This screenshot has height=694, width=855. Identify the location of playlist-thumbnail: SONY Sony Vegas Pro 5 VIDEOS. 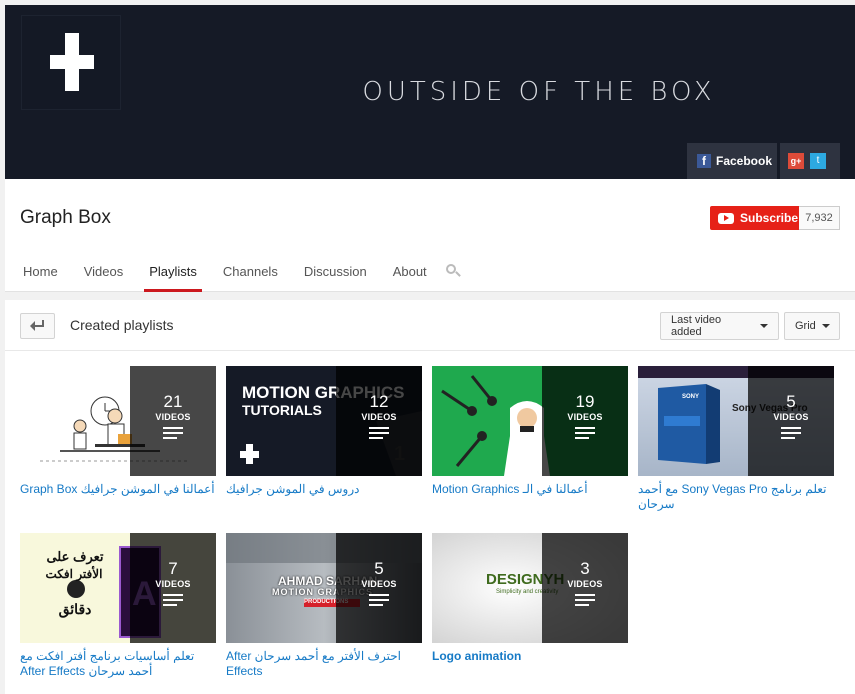
(736, 421).